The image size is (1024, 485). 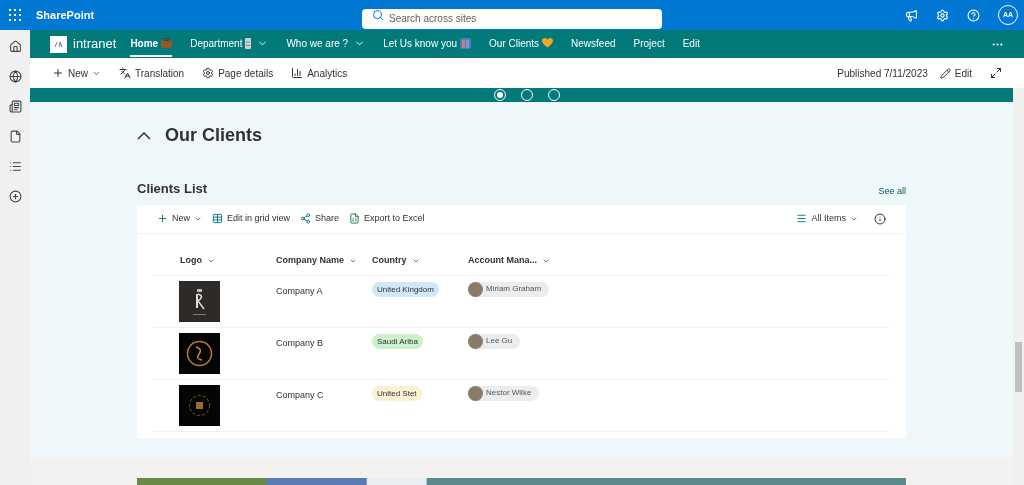 I want to click on heart-icon, so click(x=548, y=43).